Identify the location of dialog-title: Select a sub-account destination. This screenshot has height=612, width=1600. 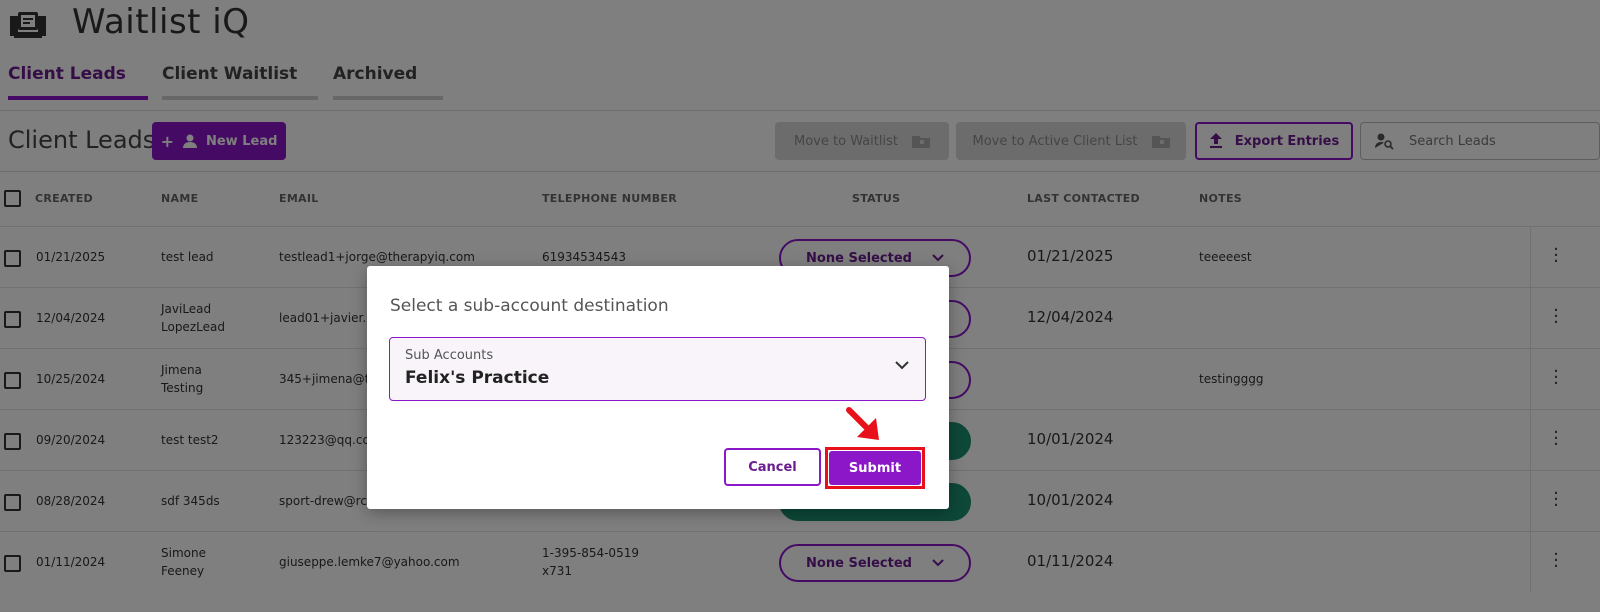
(529, 306).